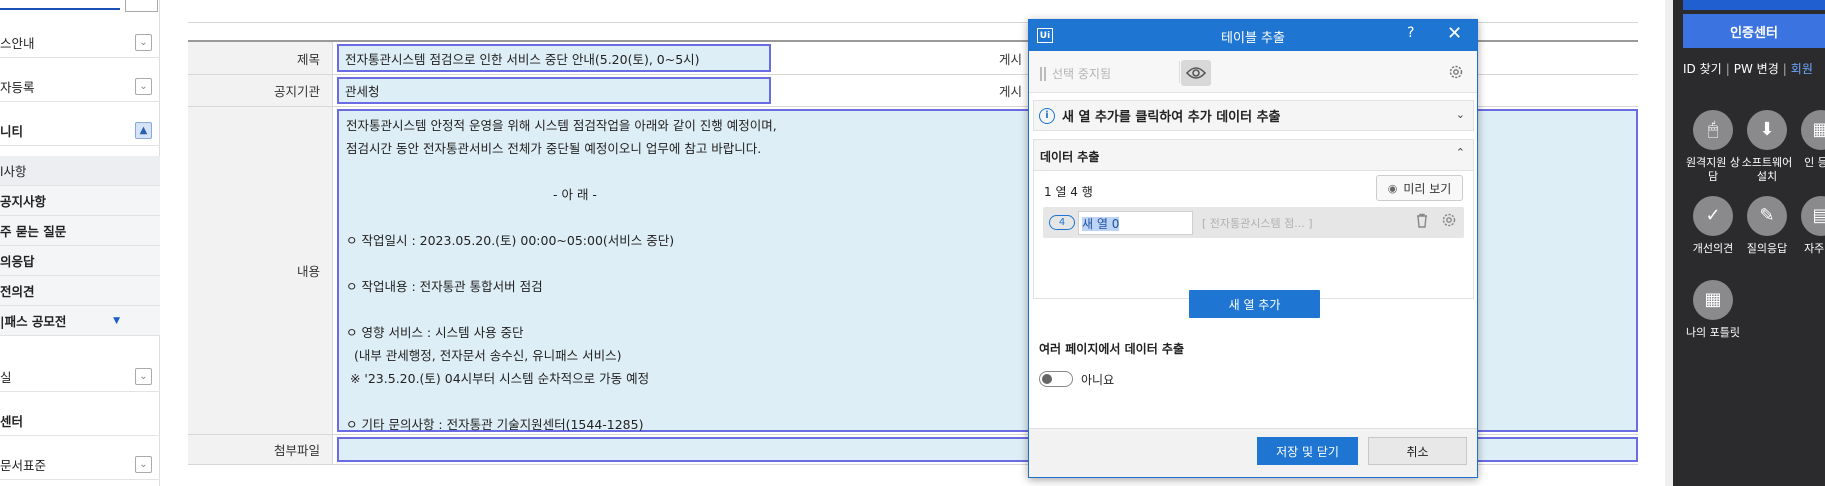  Describe the element at coordinates (1171, 117) in the screenshot. I see `info-text: 새 열 추가를 클릭하여 추가 데이터 추출` at that location.